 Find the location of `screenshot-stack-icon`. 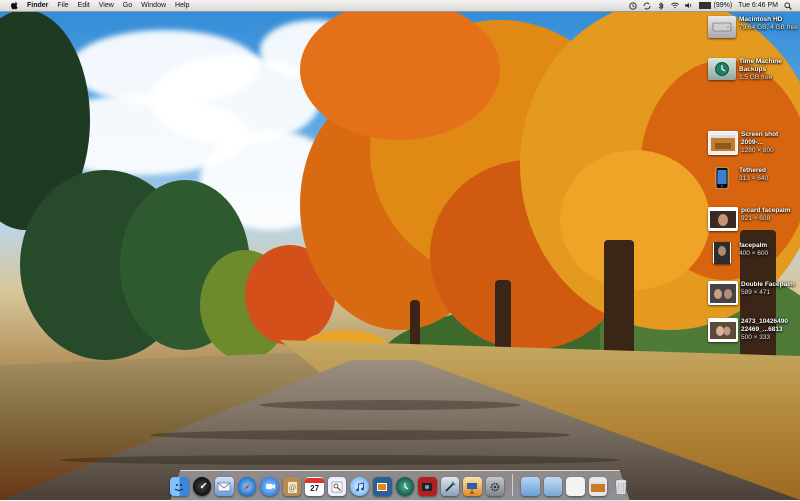

screenshot-stack-icon is located at coordinates (598, 486).